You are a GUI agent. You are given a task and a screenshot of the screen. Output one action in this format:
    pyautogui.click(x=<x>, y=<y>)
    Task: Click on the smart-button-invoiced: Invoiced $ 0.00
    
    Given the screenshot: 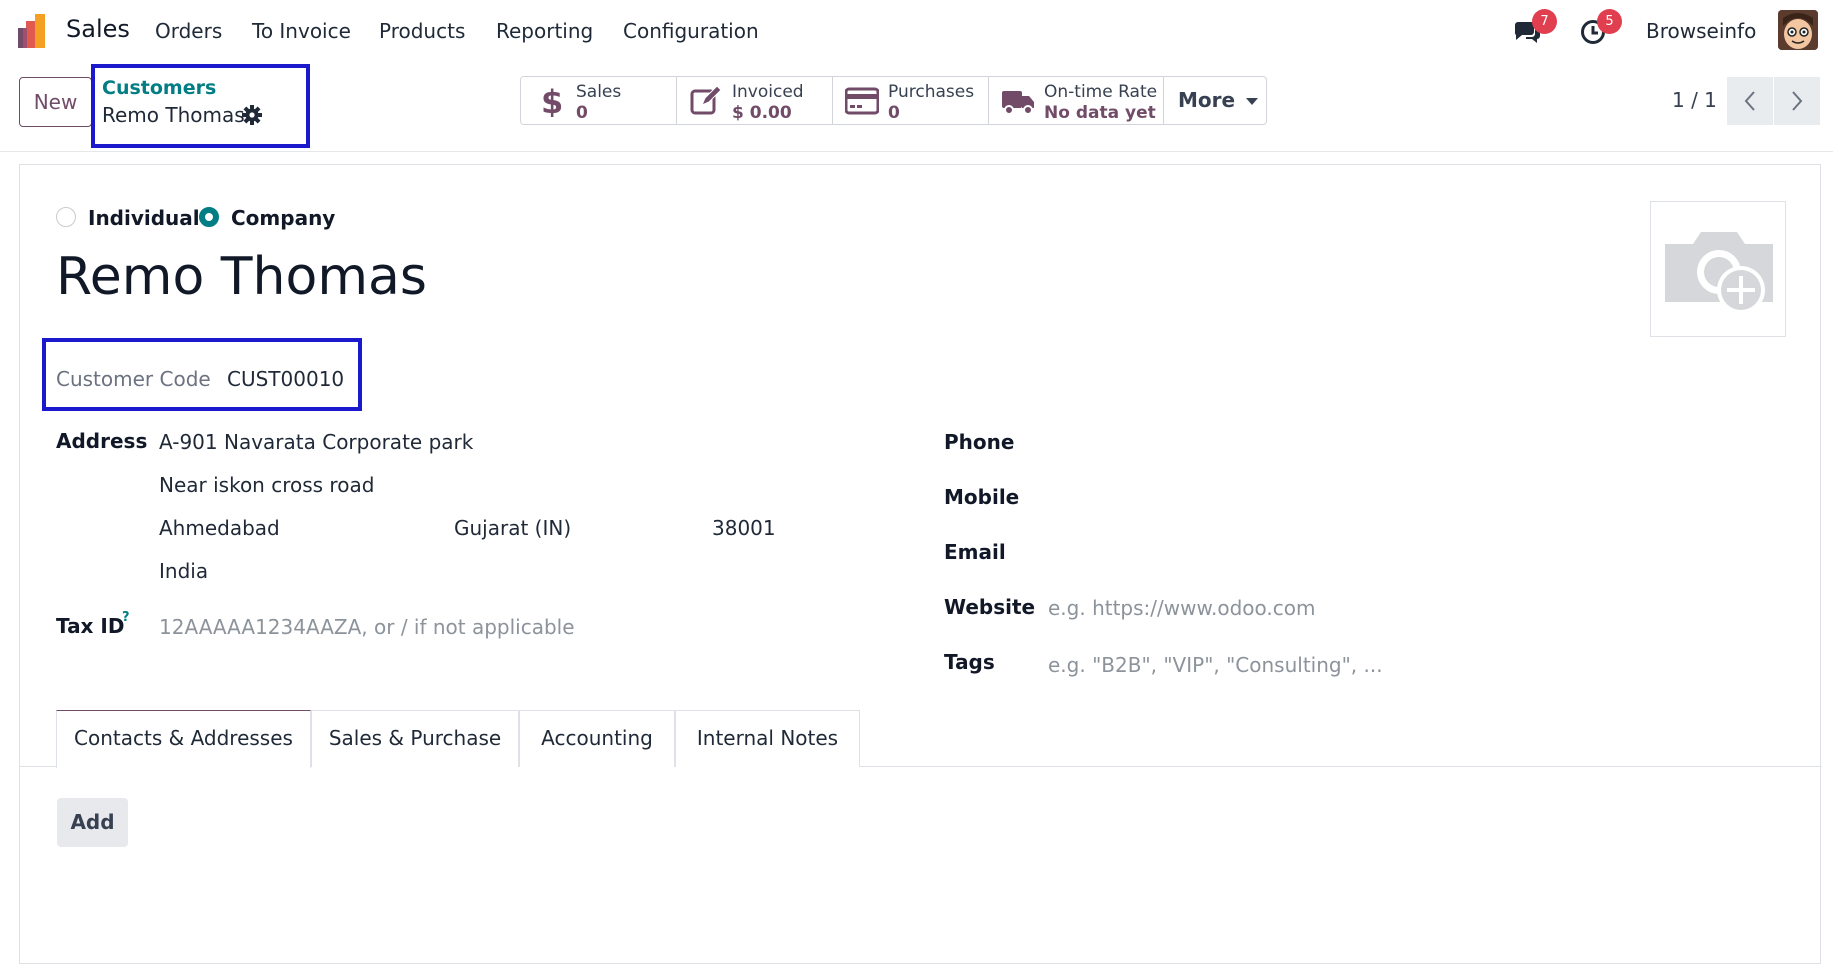 What is the action you would take?
    pyautogui.click(x=755, y=100)
    